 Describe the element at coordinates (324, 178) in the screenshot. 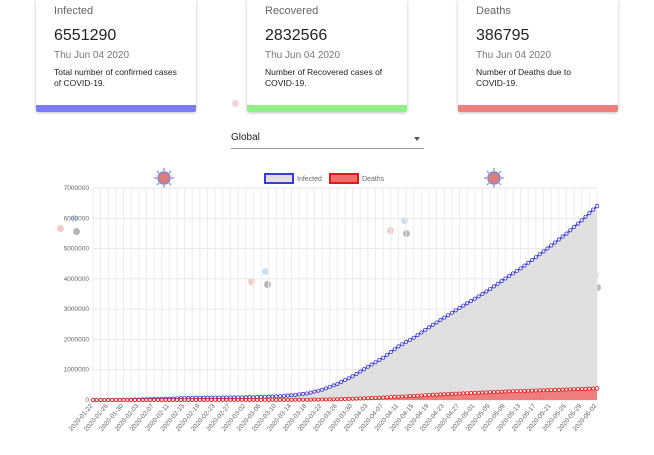

I see `chart-legend: Infected Deaths` at that location.